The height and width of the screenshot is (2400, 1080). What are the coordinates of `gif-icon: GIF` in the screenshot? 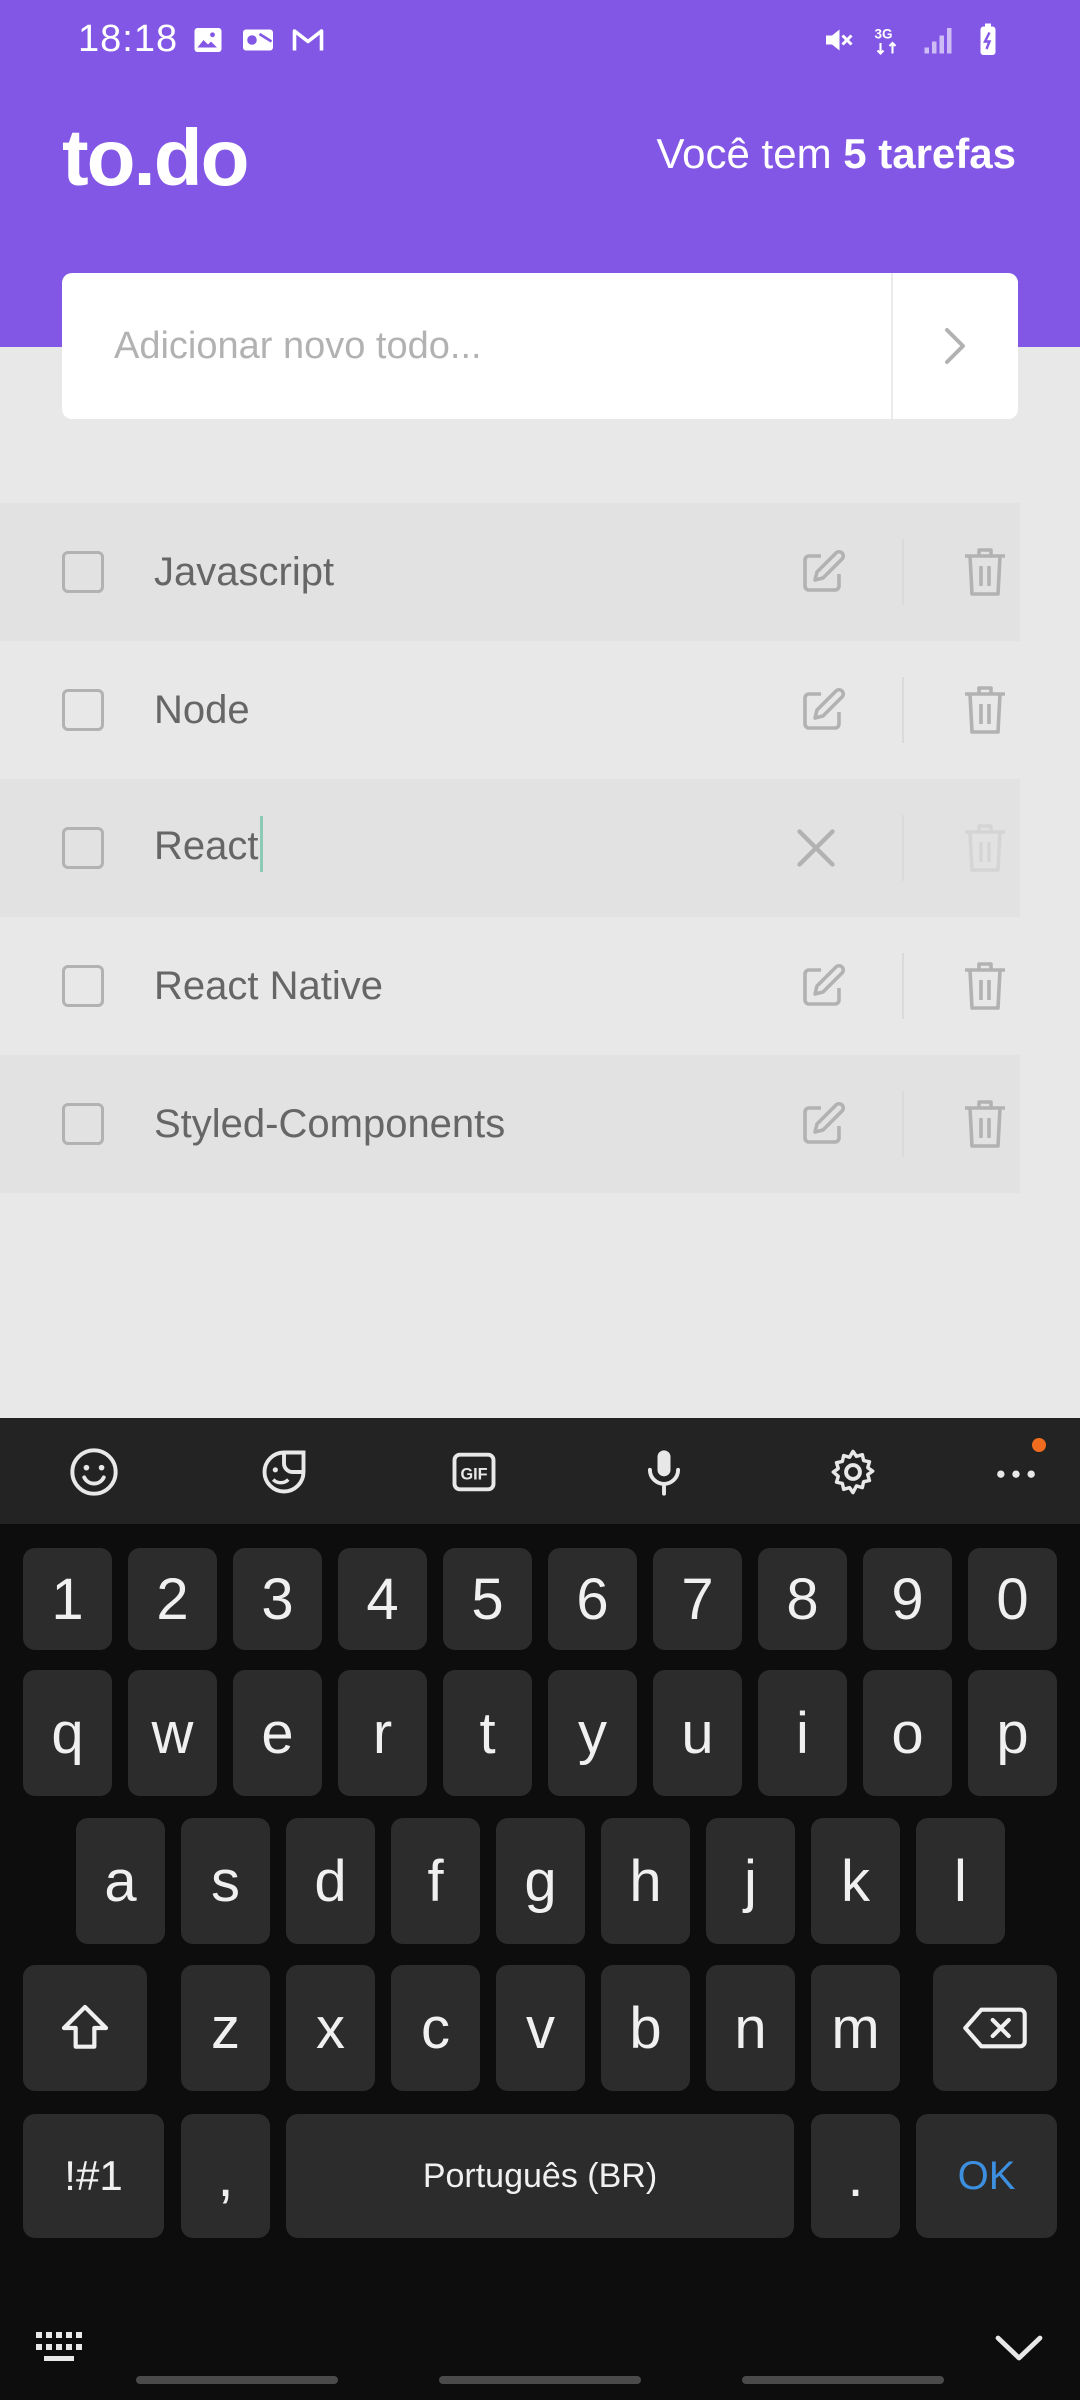 It's located at (474, 1472).